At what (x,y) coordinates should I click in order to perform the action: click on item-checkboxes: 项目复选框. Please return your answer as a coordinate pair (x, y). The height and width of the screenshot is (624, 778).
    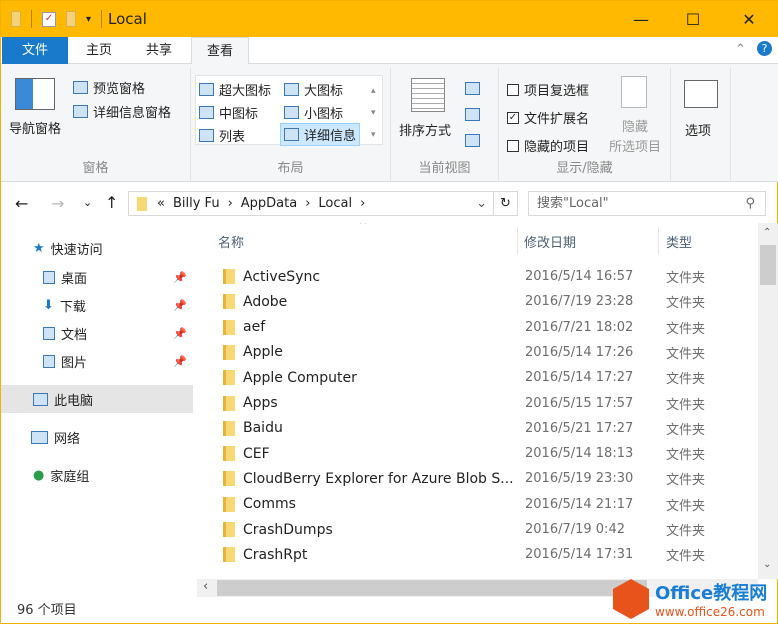
    Looking at the image, I should click on (548, 89).